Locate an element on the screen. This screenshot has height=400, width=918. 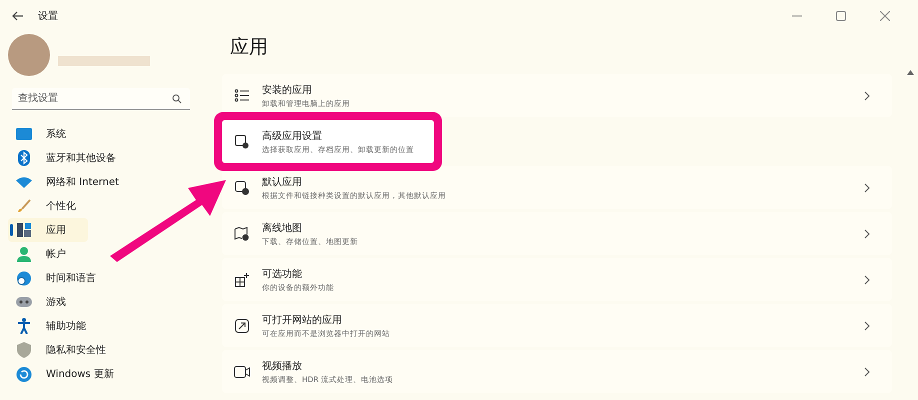
nav-item: Windows 更新 is located at coordinates (65, 374).